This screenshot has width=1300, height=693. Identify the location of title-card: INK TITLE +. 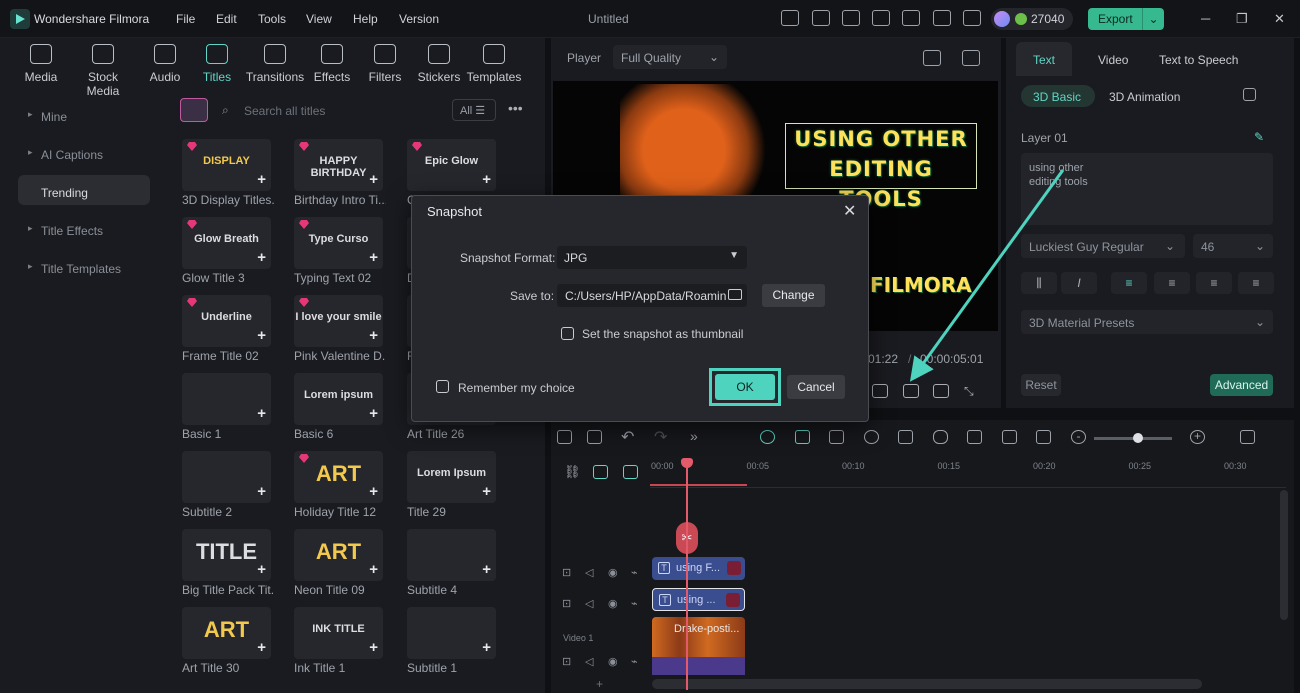
(338, 633).